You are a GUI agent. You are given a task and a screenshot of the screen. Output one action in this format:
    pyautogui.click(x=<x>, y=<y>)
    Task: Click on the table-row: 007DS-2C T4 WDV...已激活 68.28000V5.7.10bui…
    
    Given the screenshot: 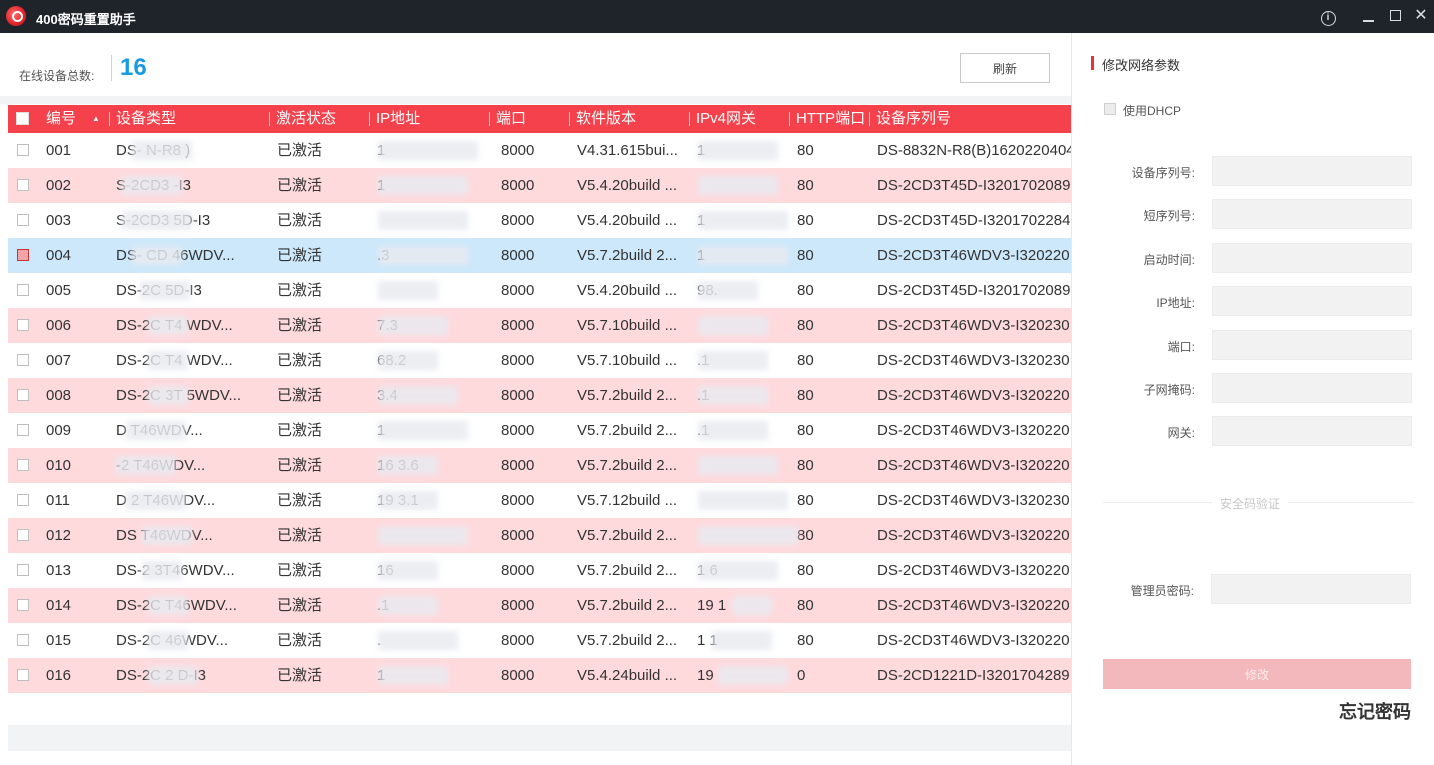 What is the action you would take?
    pyautogui.click(x=539, y=360)
    